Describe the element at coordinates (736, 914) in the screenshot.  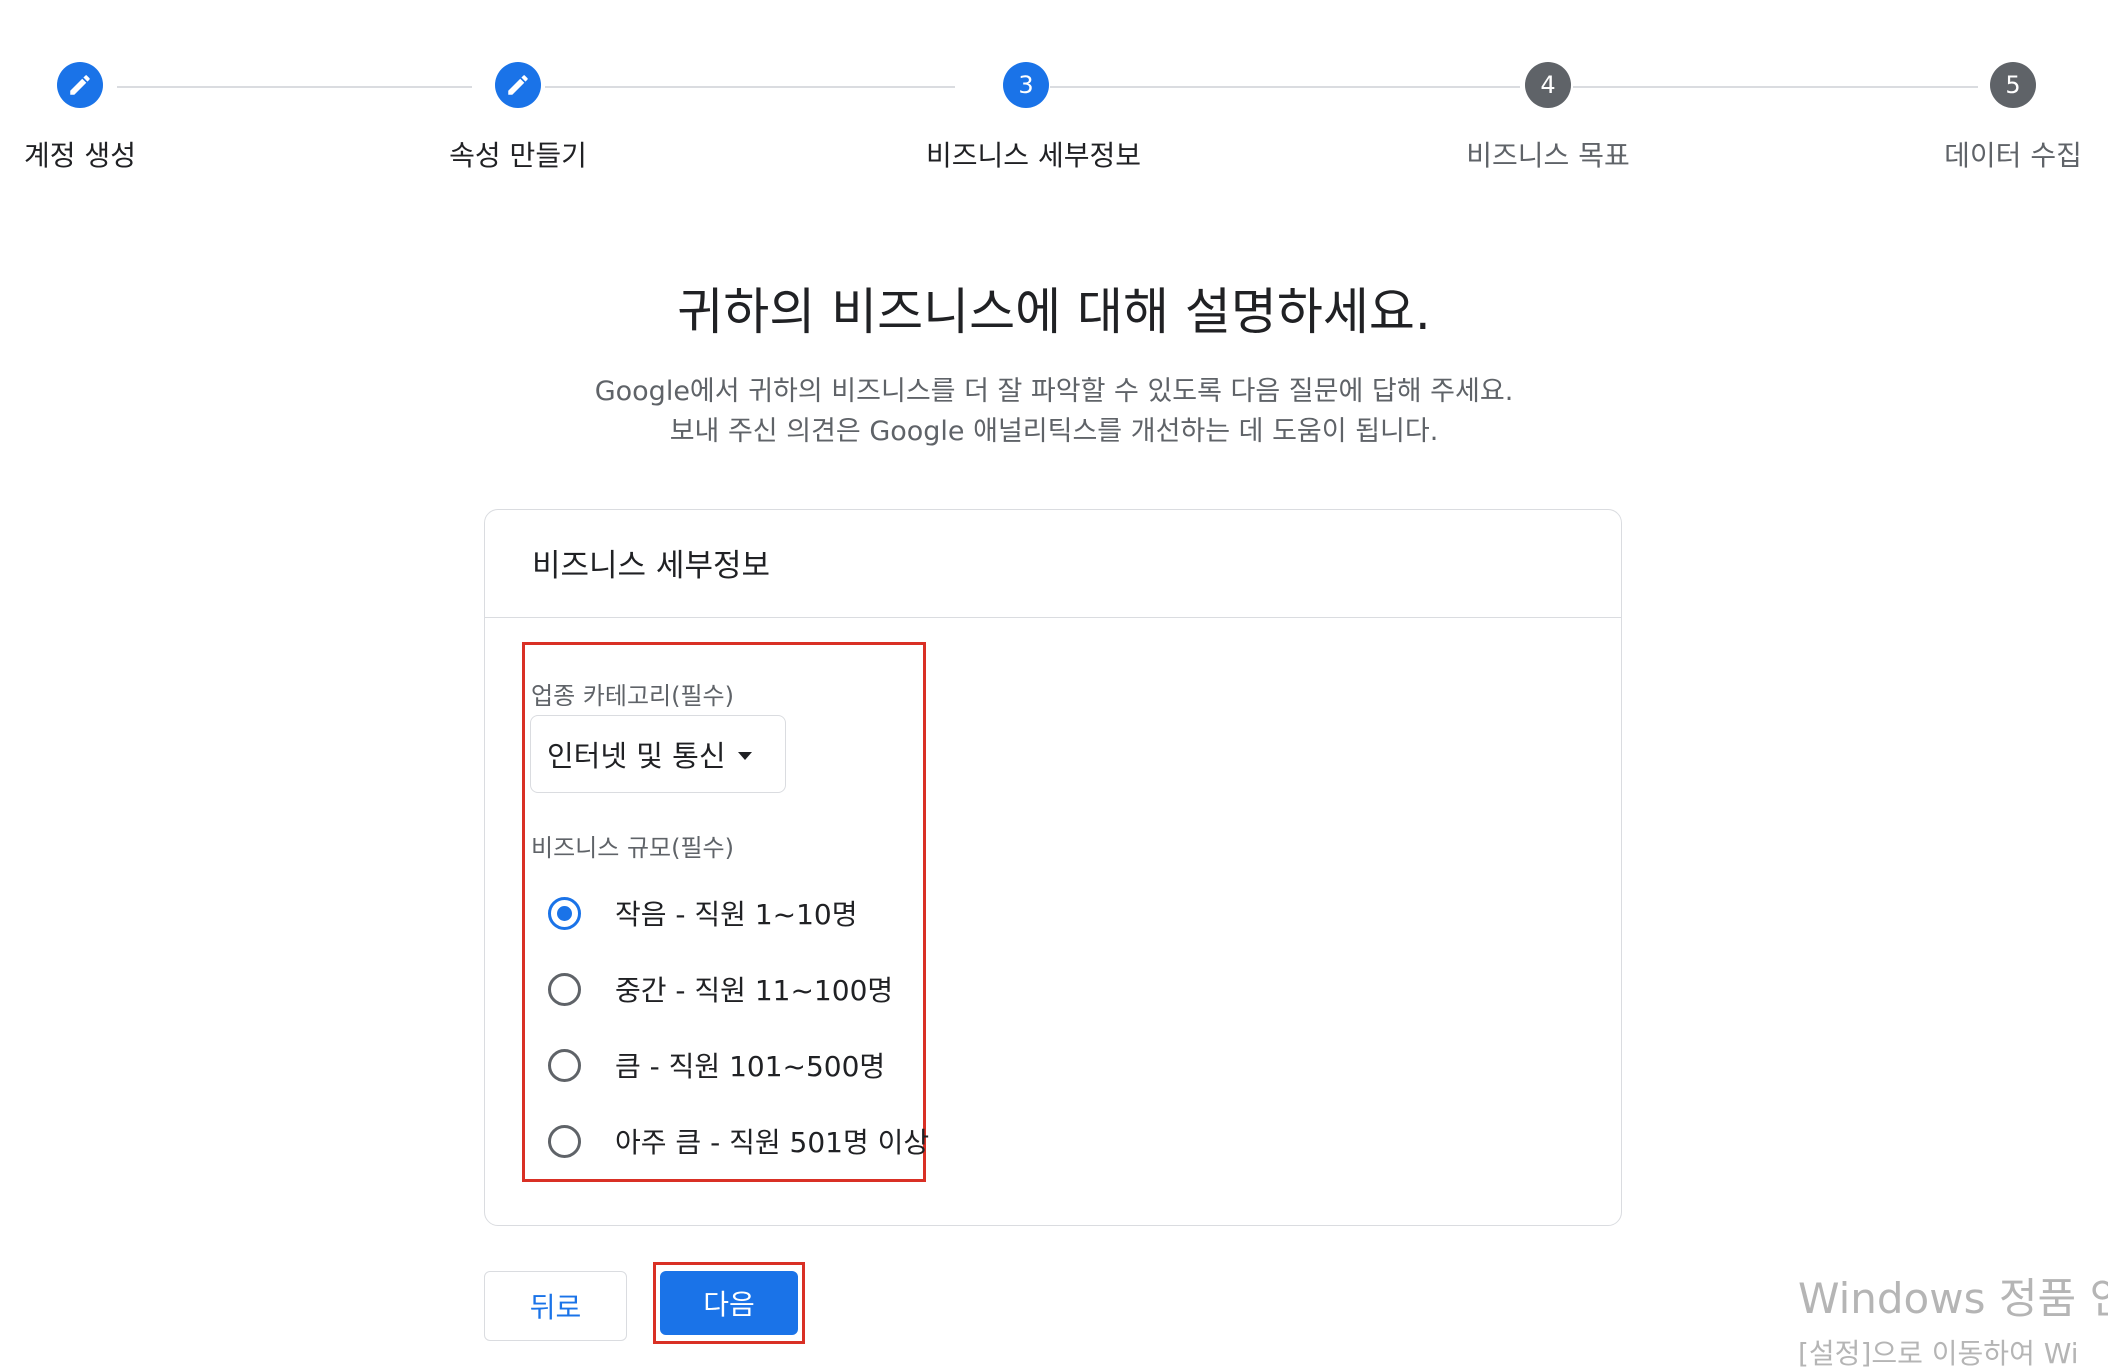
I see `size-option-label: 작음 - 직원 1~10명` at that location.